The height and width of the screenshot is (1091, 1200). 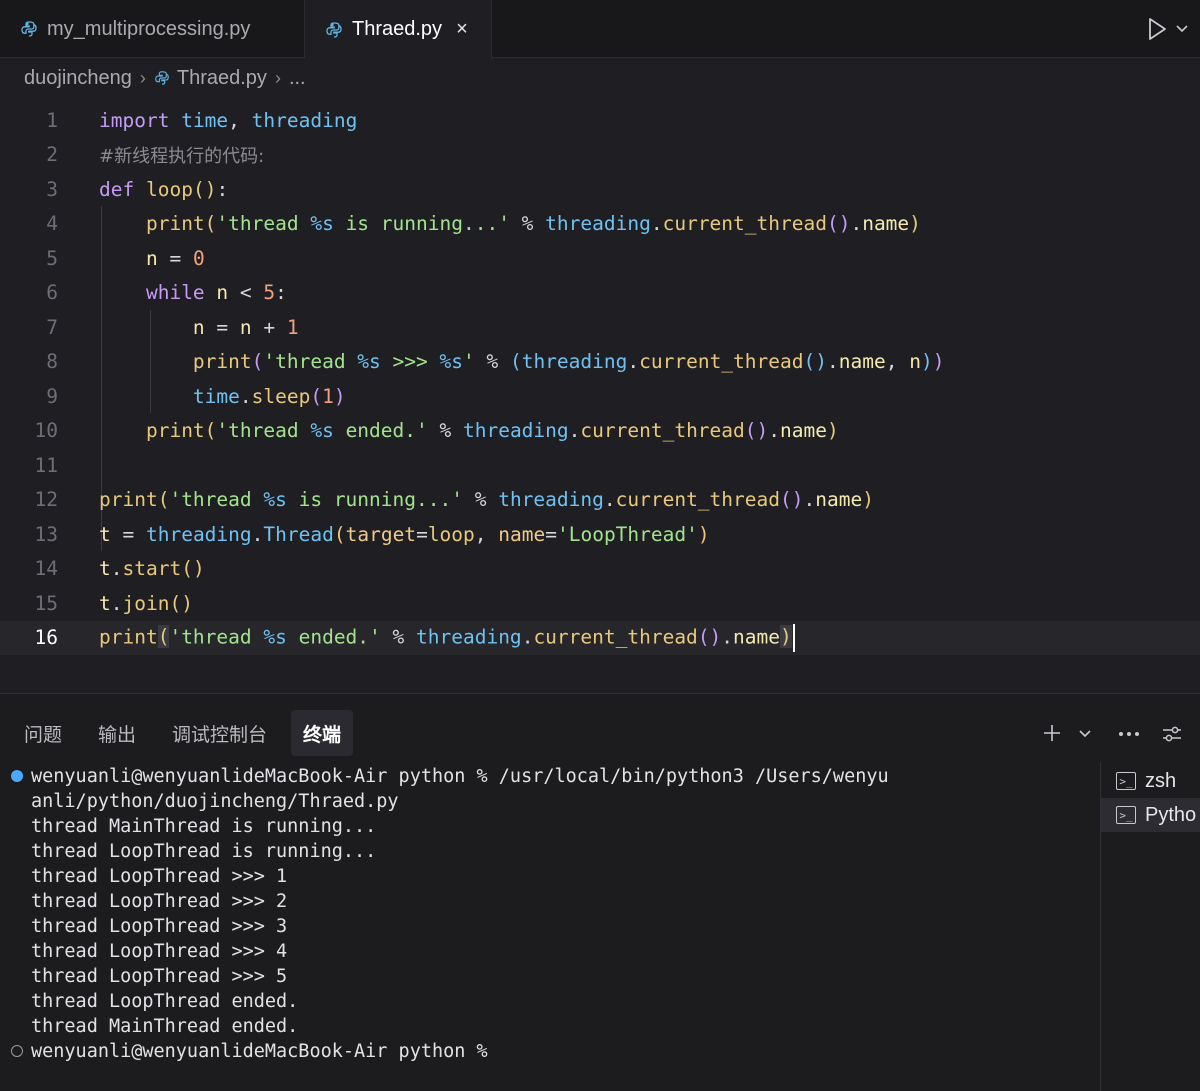 What do you see at coordinates (117, 733) in the screenshot?
I see `tab-output: 输出` at bounding box center [117, 733].